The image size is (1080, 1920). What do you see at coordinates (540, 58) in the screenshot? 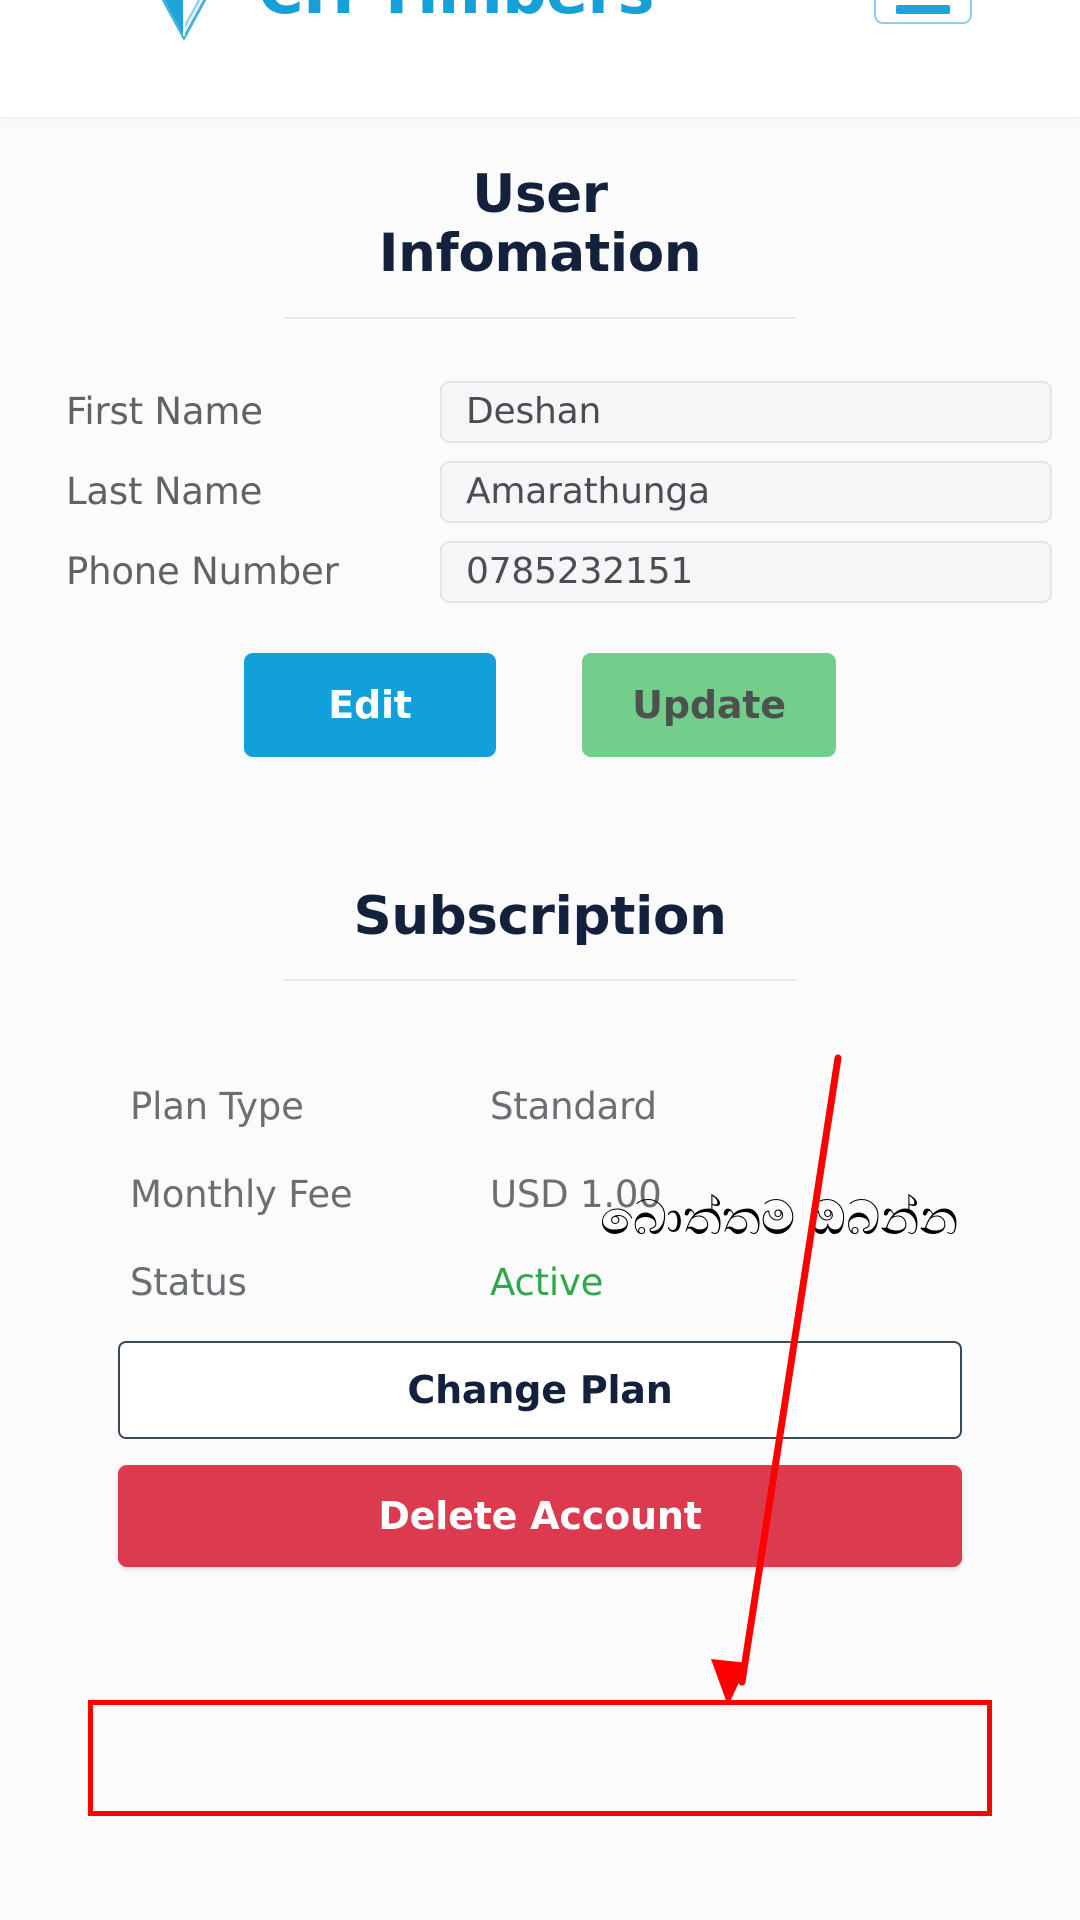
I see `site-header: CH Timbers` at bounding box center [540, 58].